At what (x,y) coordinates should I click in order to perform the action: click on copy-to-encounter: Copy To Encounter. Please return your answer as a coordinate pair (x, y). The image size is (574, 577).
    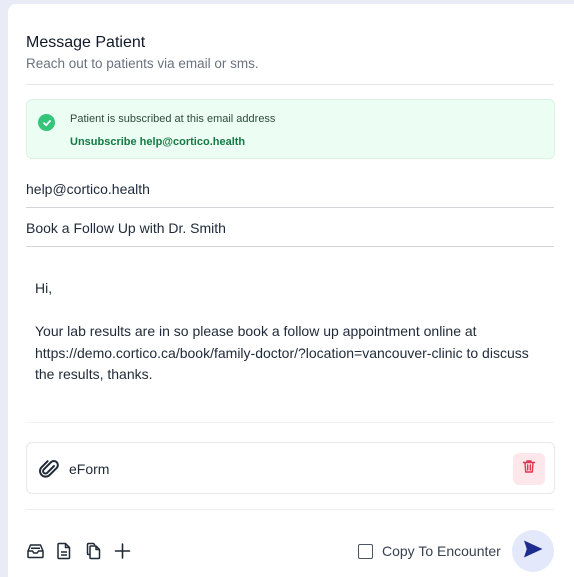
    Looking at the image, I should click on (429, 551).